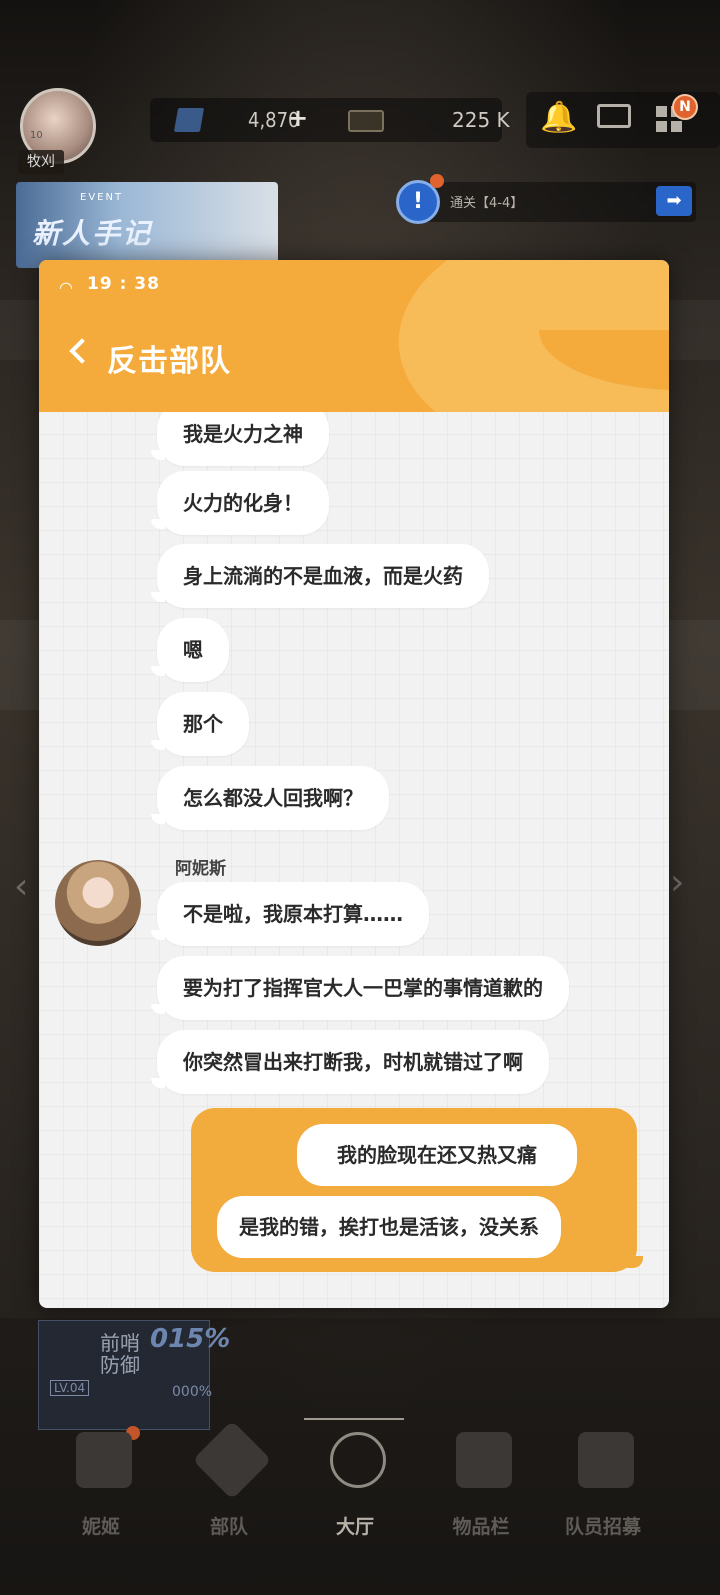 The height and width of the screenshot is (1595, 720). Describe the element at coordinates (354, 1419) in the screenshot. I see `nav-active-indicator` at that location.